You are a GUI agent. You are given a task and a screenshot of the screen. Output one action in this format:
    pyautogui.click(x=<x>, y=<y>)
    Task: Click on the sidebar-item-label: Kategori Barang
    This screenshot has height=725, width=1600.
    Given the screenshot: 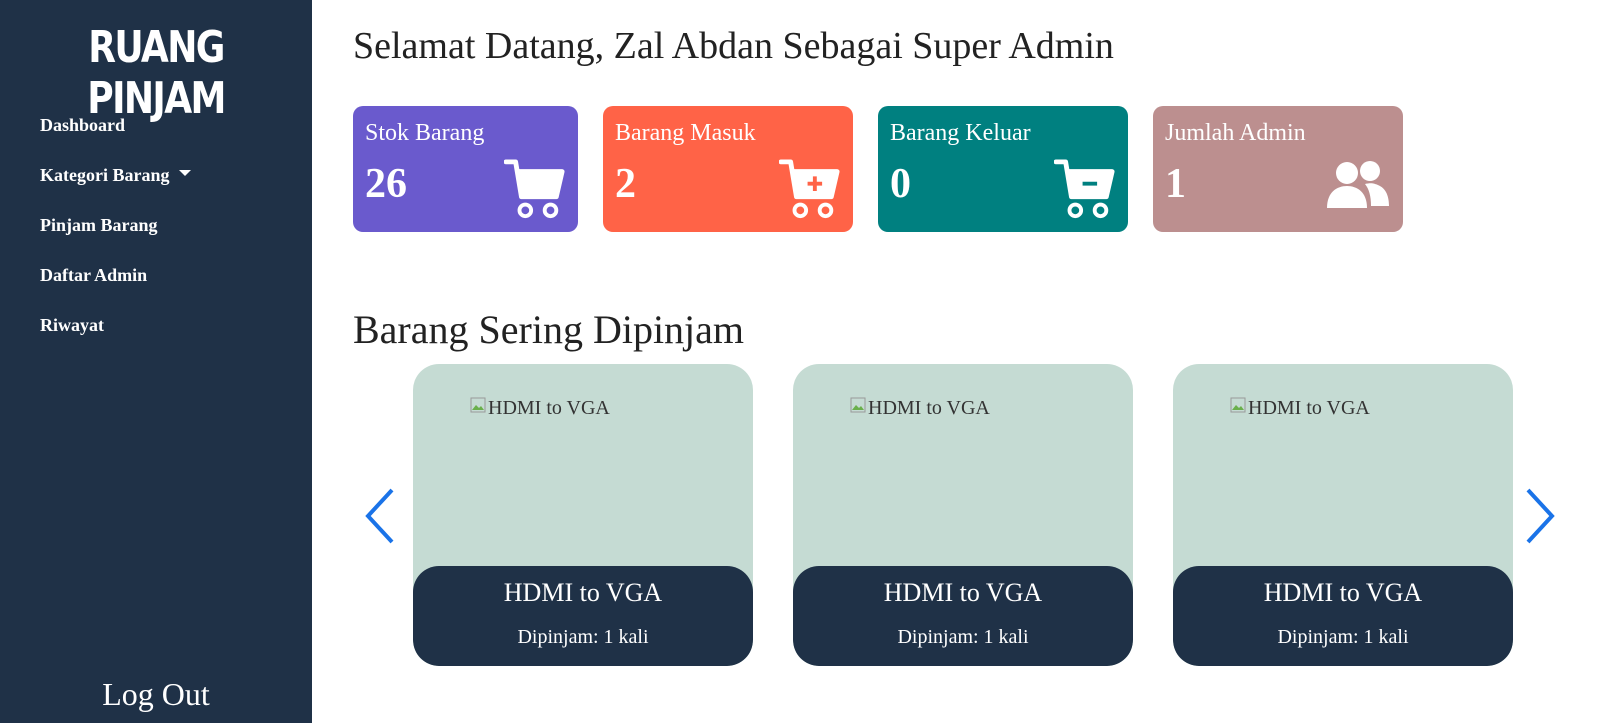 What is the action you would take?
    pyautogui.click(x=105, y=174)
    